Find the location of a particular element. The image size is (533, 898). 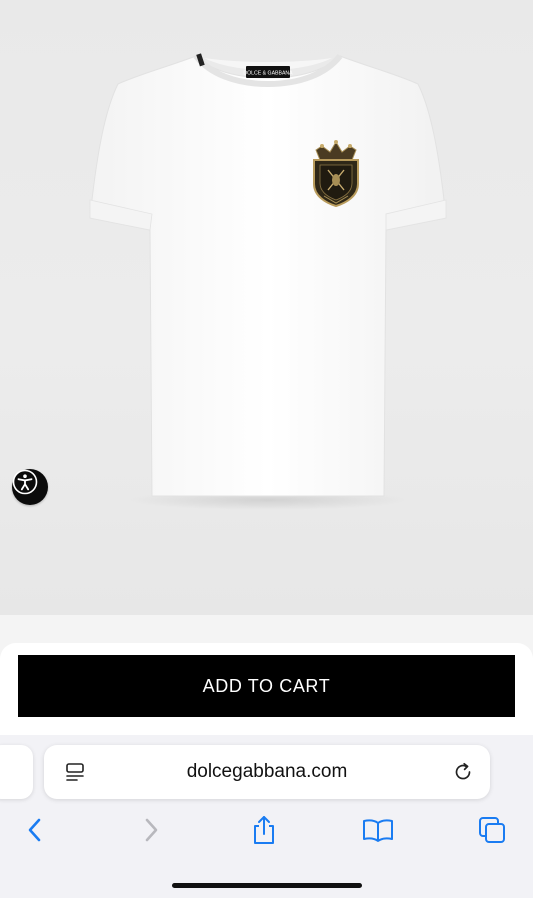

chevron-right-icon is located at coordinates (151, 830).